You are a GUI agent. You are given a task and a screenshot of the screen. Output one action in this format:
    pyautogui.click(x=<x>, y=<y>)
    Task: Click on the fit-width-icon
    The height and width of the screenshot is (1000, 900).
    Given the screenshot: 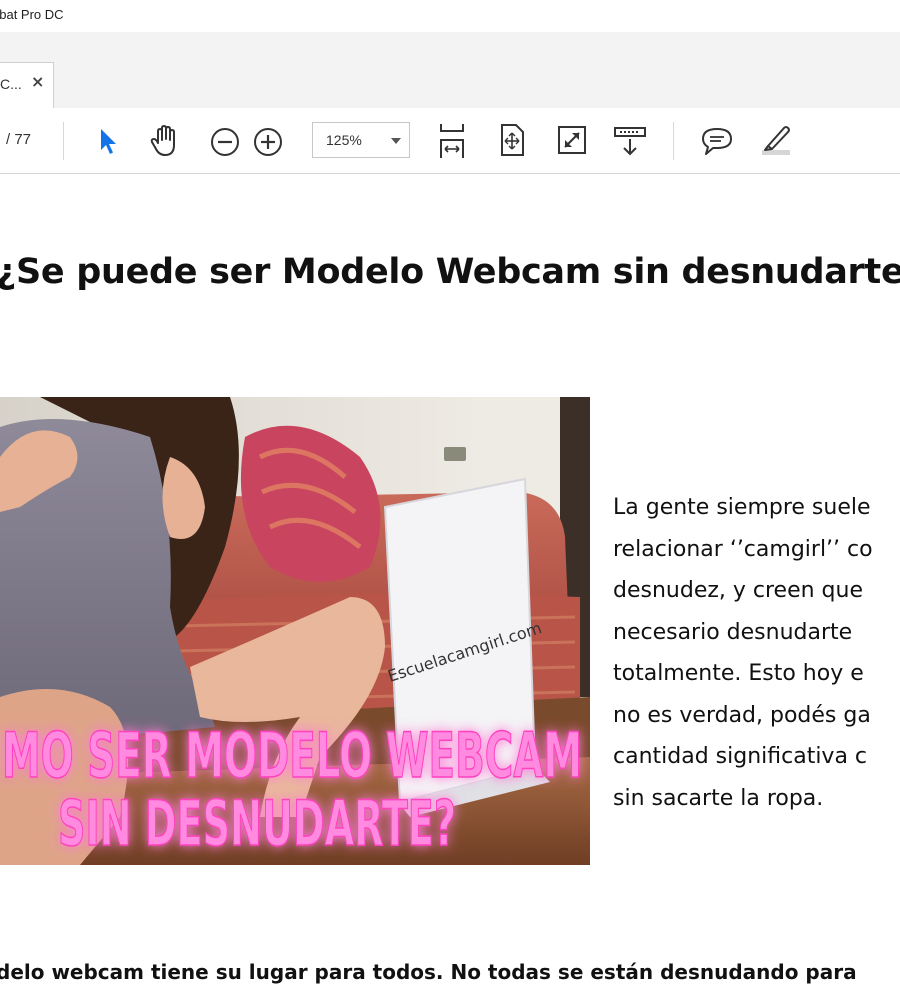 What is the action you would take?
    pyautogui.click(x=452, y=141)
    